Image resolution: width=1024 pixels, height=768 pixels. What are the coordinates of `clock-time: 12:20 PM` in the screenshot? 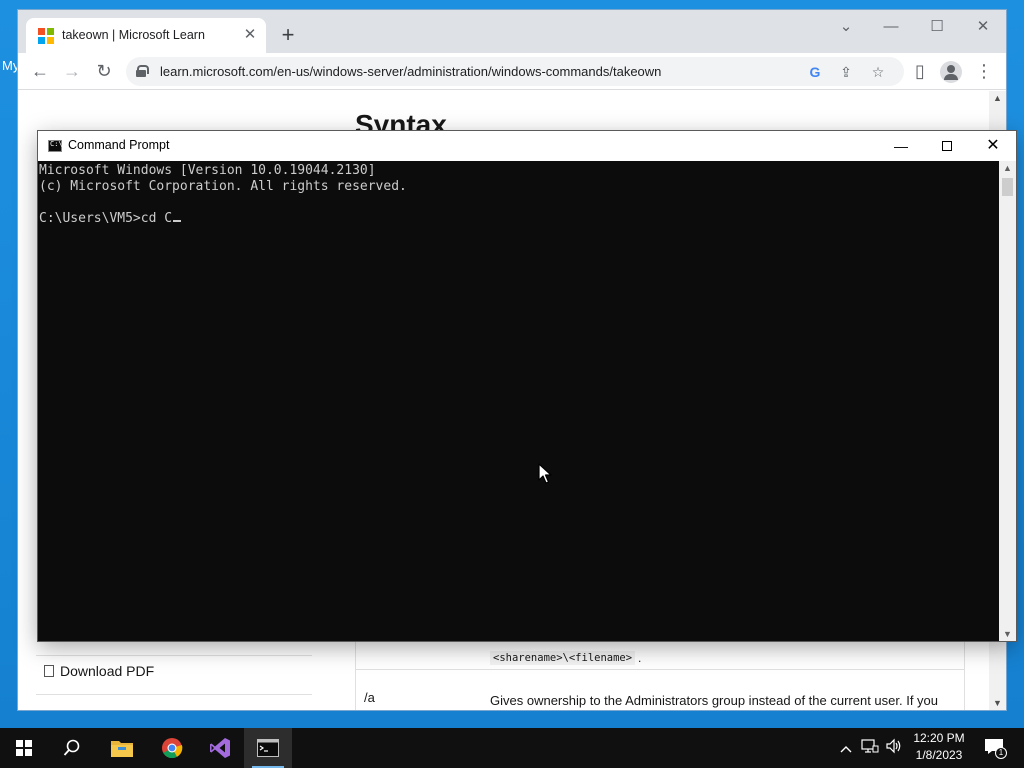 It's located at (939, 738).